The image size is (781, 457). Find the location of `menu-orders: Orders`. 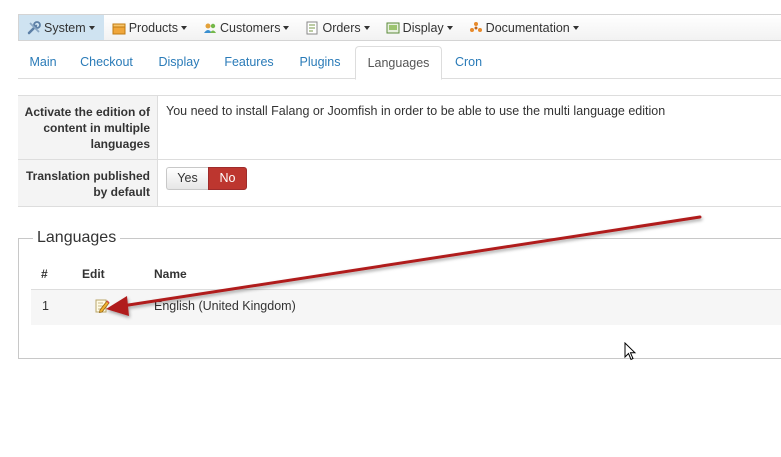

menu-orders: Orders is located at coordinates (337, 27).